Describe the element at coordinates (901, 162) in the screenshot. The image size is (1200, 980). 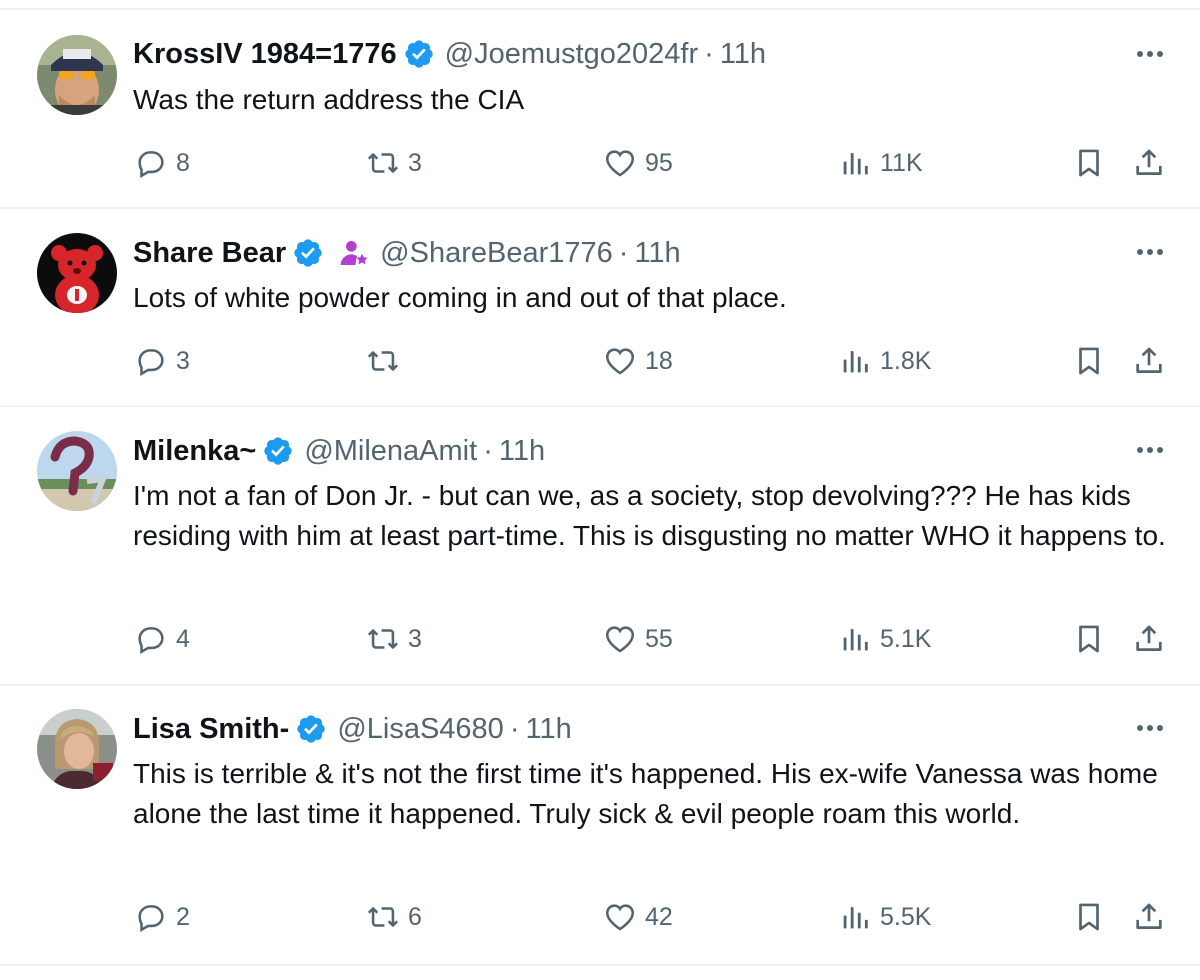
I see `views-count: 11K` at that location.